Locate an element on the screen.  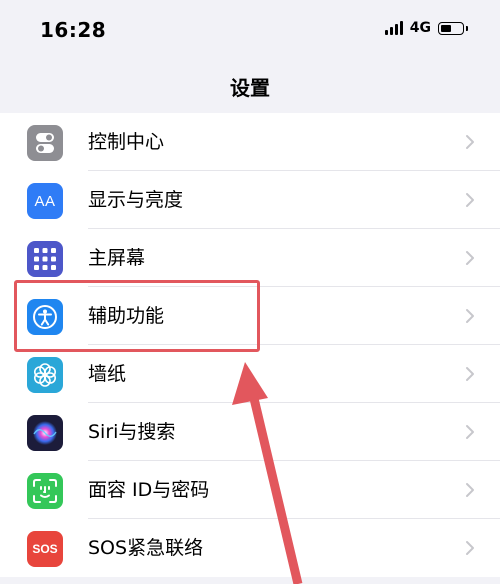
settings-row-label: 面容 ID与密码 is located at coordinates (149, 490).